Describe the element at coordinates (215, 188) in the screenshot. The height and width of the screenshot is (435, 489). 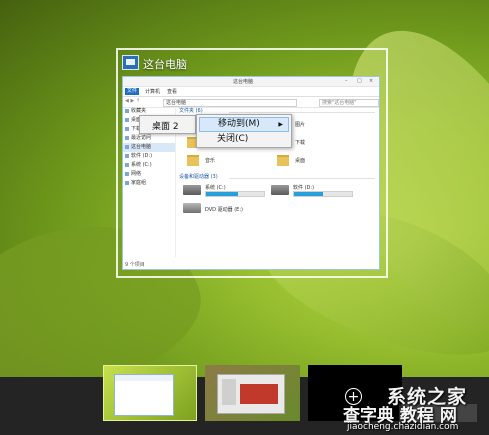
I see `drive-label: 系统 (C:)` at that location.